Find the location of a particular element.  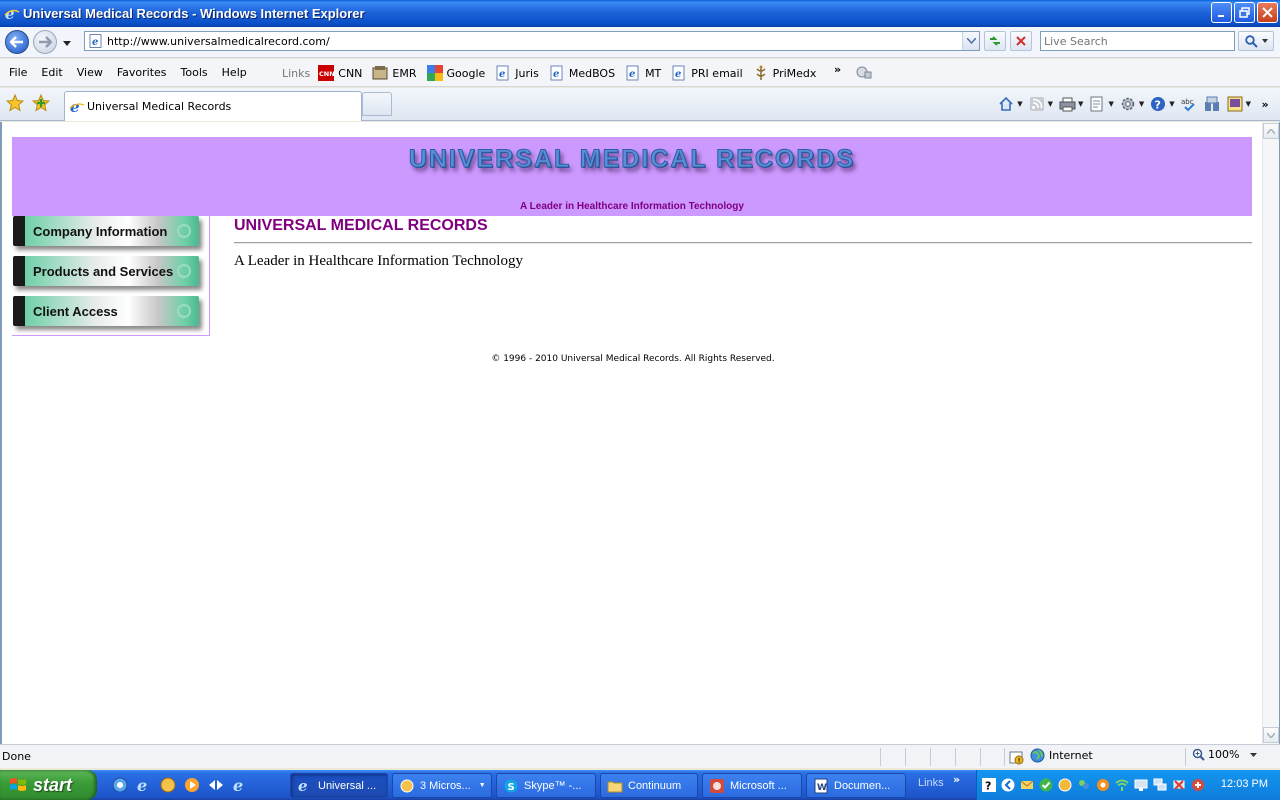

nav-products-and-services: Products and Services is located at coordinates (106, 271).